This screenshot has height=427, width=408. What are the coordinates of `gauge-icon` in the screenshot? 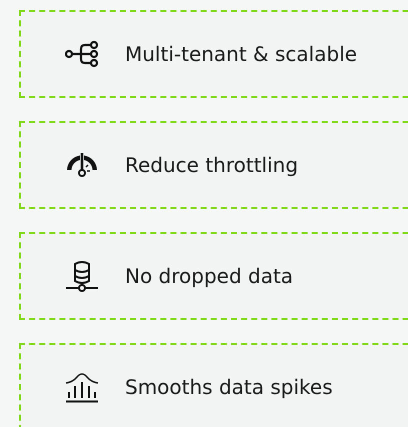 It's located at (82, 165).